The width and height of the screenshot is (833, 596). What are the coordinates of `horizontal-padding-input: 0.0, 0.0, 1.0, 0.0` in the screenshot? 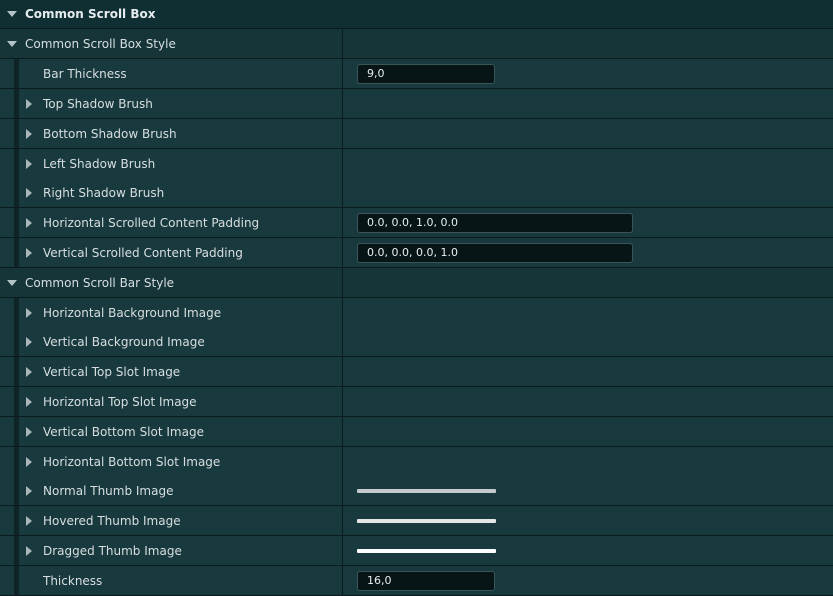 It's located at (495, 222).